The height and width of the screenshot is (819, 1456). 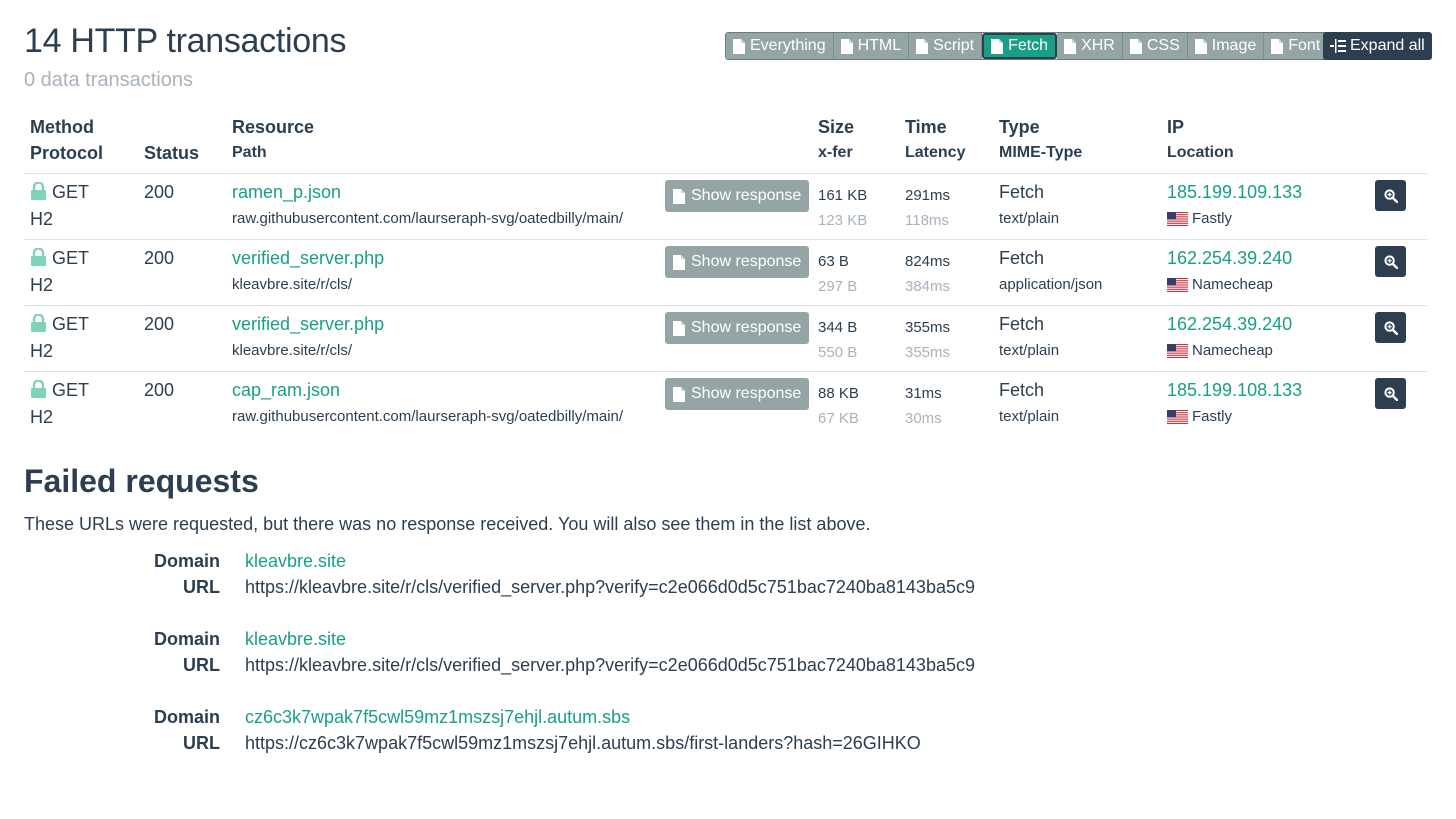 What do you see at coordinates (928, 352) in the screenshot?
I see `latency-value: 355ms` at bounding box center [928, 352].